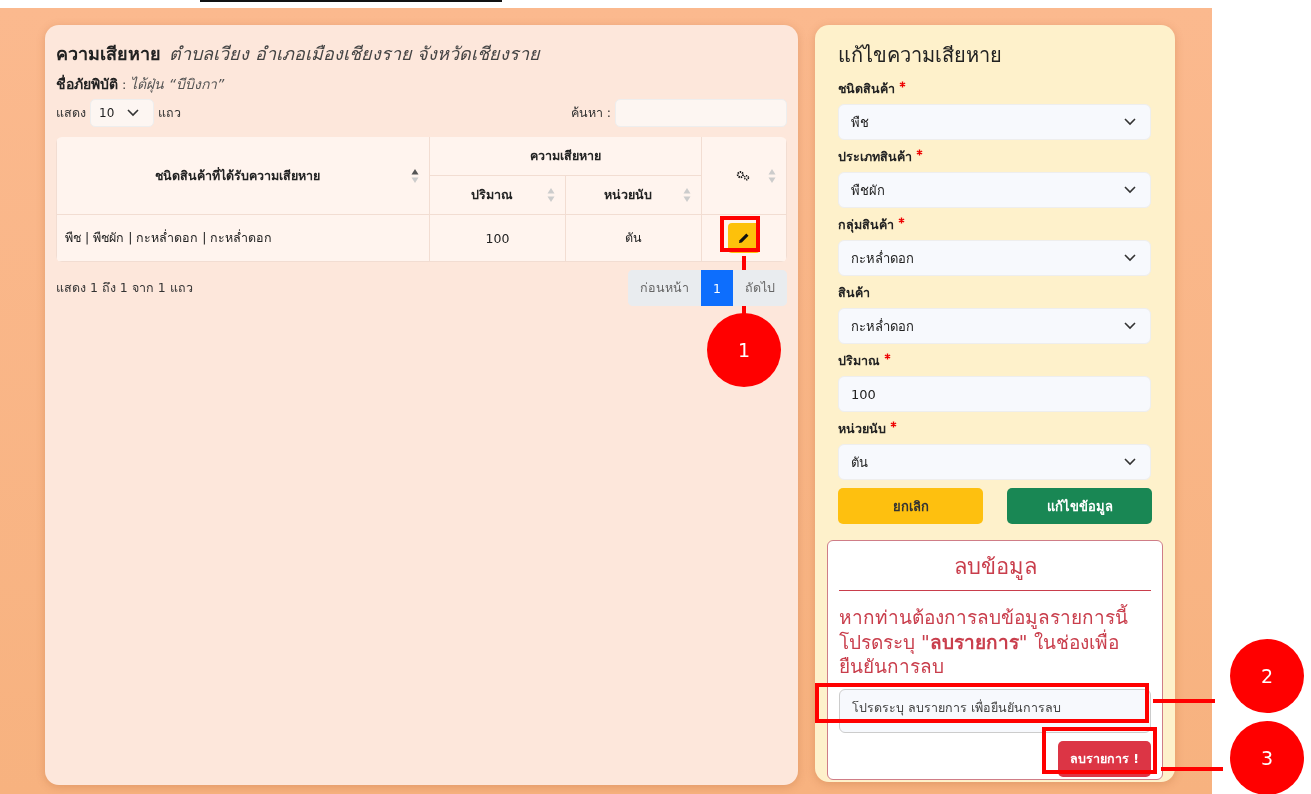 This screenshot has width=1311, height=794. What do you see at coordinates (995, 361) in the screenshot?
I see `field-label: ปริมาณ` at bounding box center [995, 361].